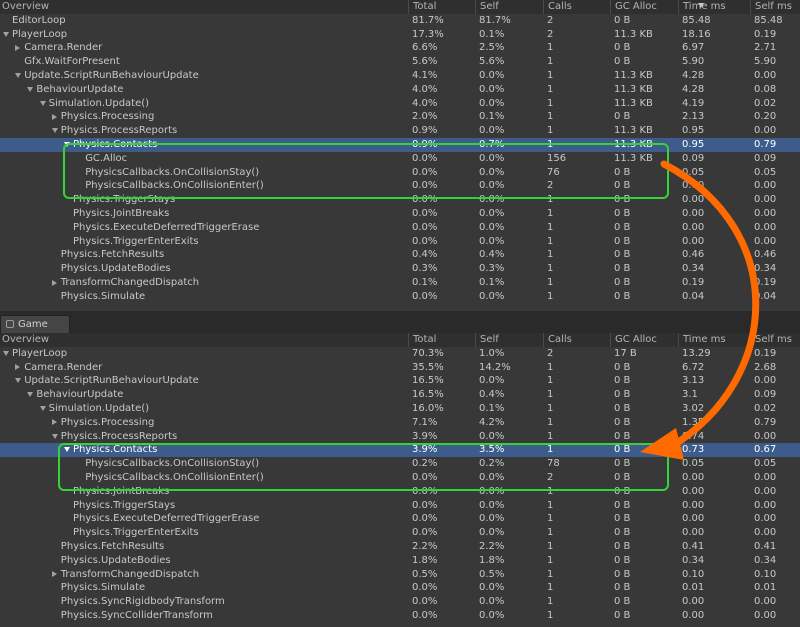  Describe the element at coordinates (400, 547) in the screenshot. I see `table-row: Physics.FetchResults 2.2% 2.2% 1 0 B 0.41 0.41` at that location.